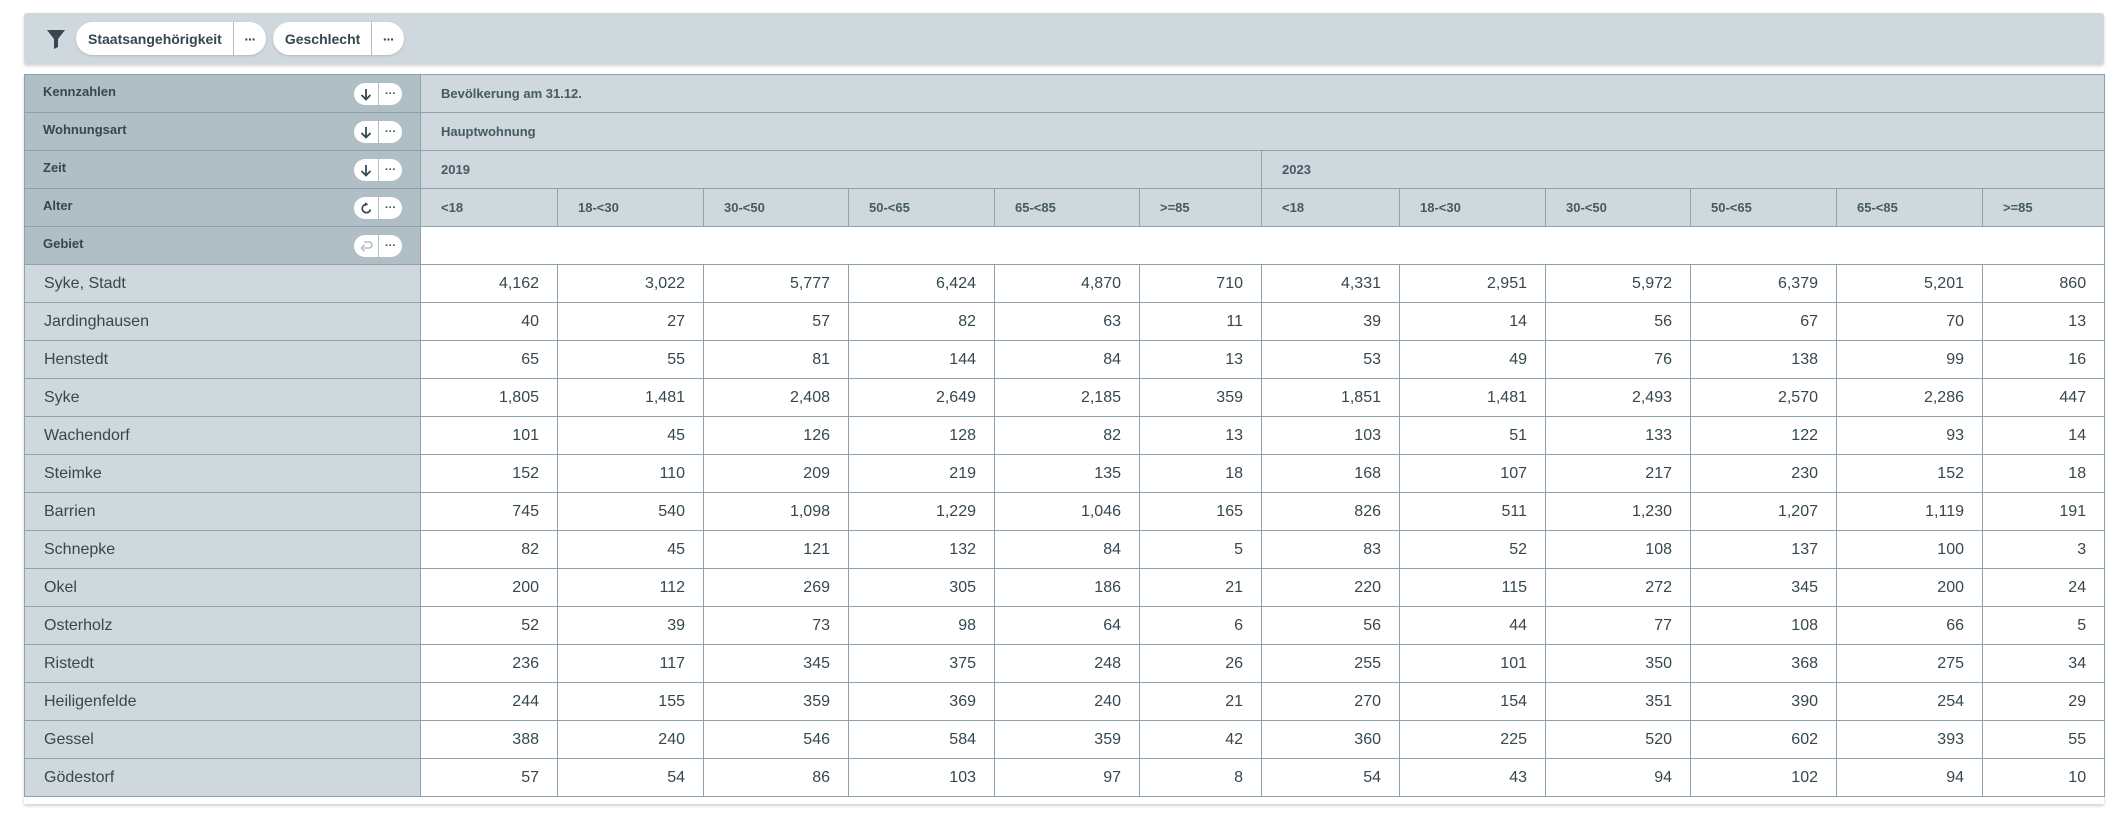 The width and height of the screenshot is (2121, 816). Describe the element at coordinates (1330, 321) in the screenshot. I see `value-cell: 39` at that location.